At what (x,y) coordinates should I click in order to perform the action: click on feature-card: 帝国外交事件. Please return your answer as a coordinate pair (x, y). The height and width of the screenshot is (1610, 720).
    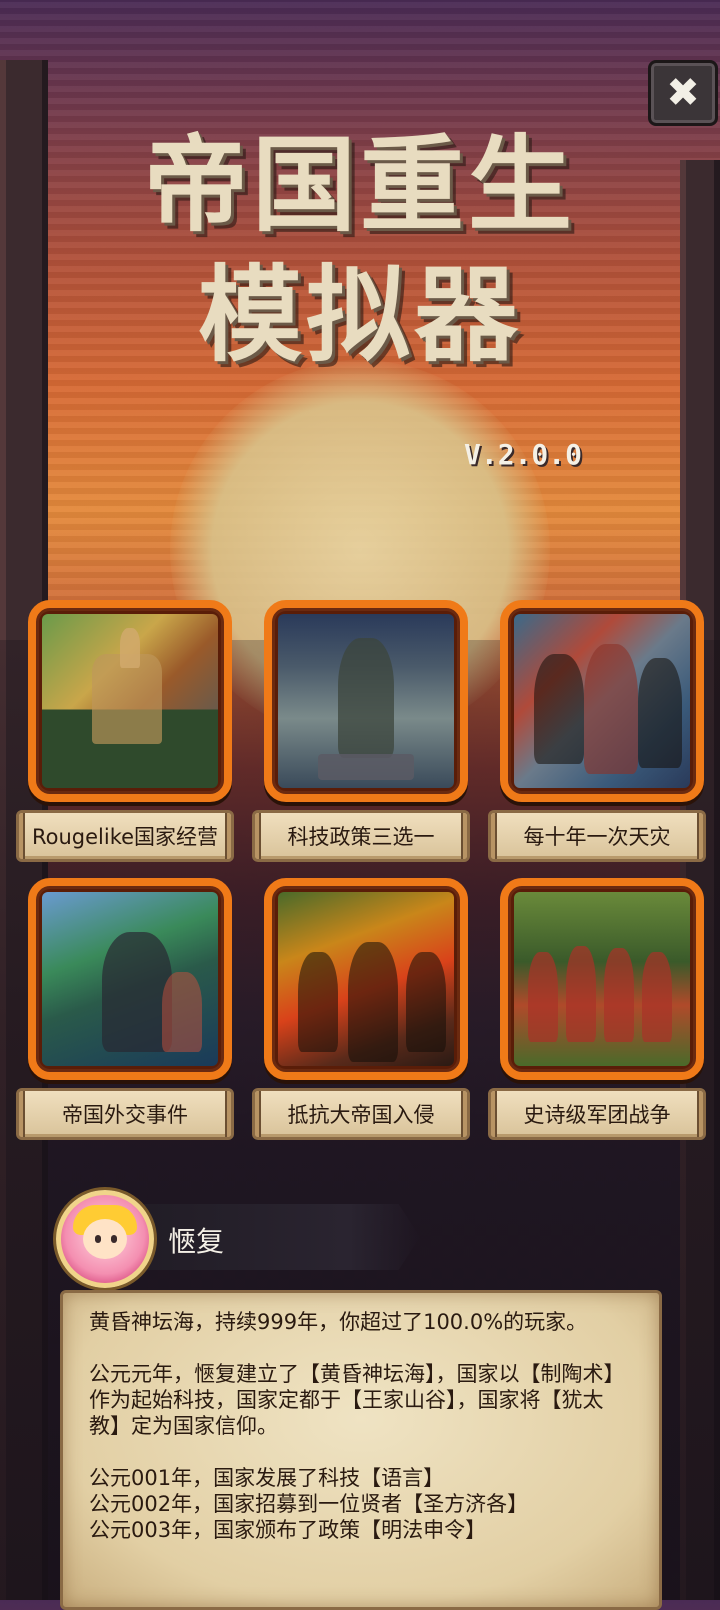
    Looking at the image, I should click on (126, 1009).